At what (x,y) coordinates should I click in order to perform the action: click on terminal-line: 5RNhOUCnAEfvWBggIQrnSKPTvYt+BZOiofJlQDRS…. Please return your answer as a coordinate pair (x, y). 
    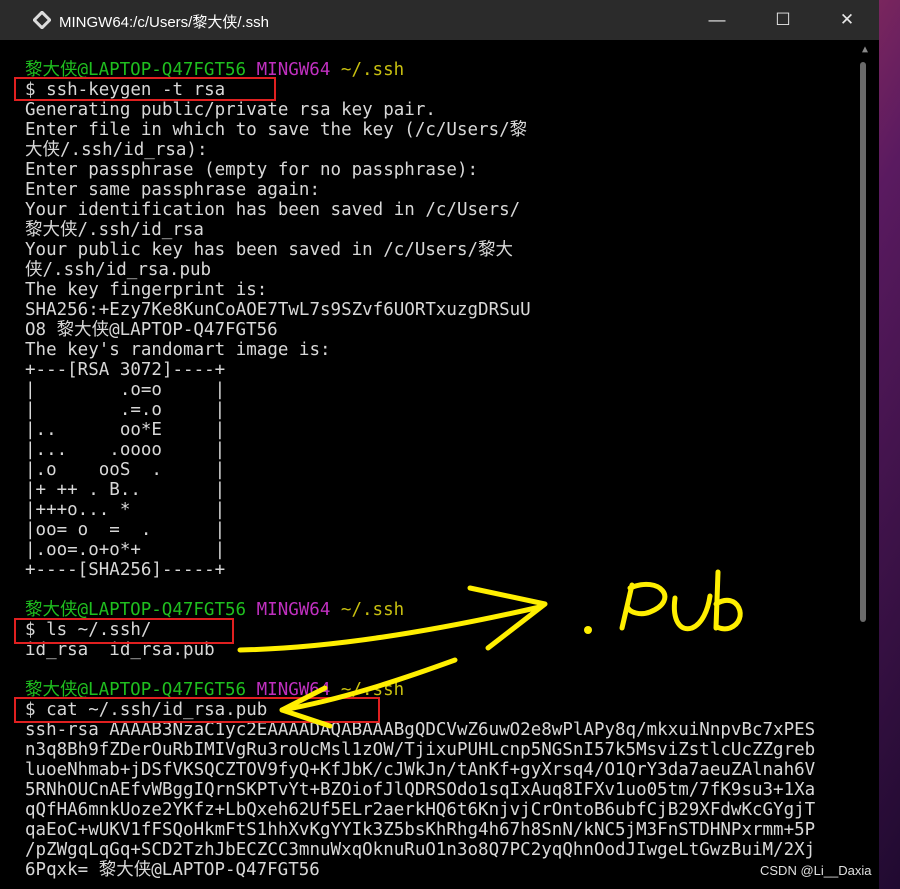
    Looking at the image, I should click on (440, 790).